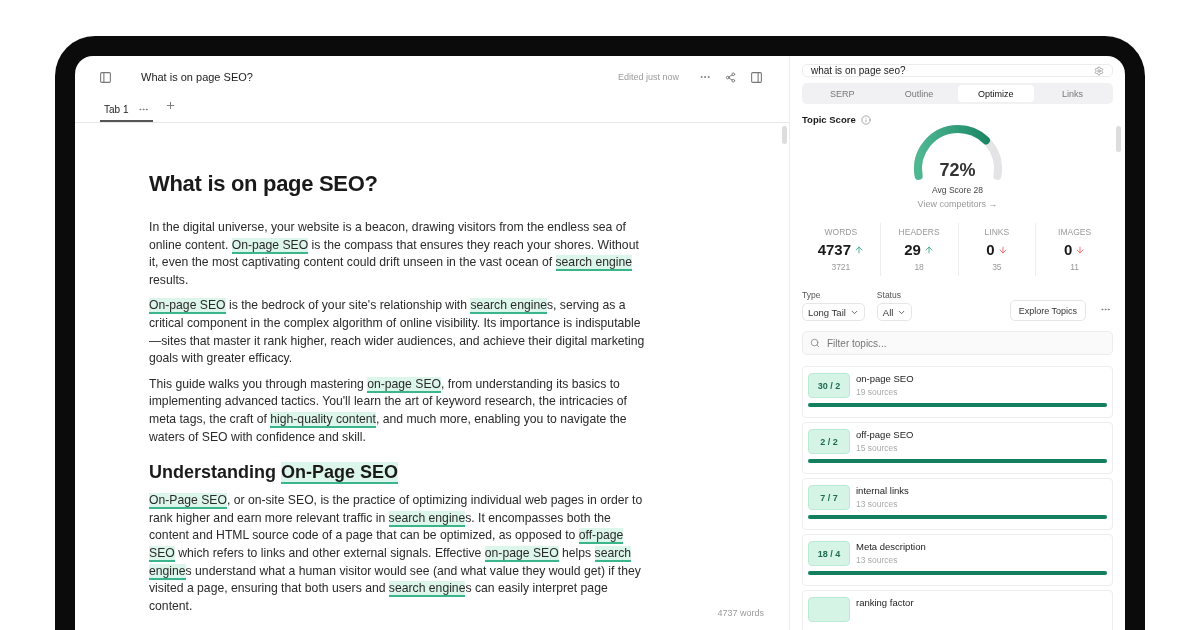 The width and height of the screenshot is (1200, 630). Describe the element at coordinates (885, 602) in the screenshot. I see `topic-name: ranking factor` at that location.